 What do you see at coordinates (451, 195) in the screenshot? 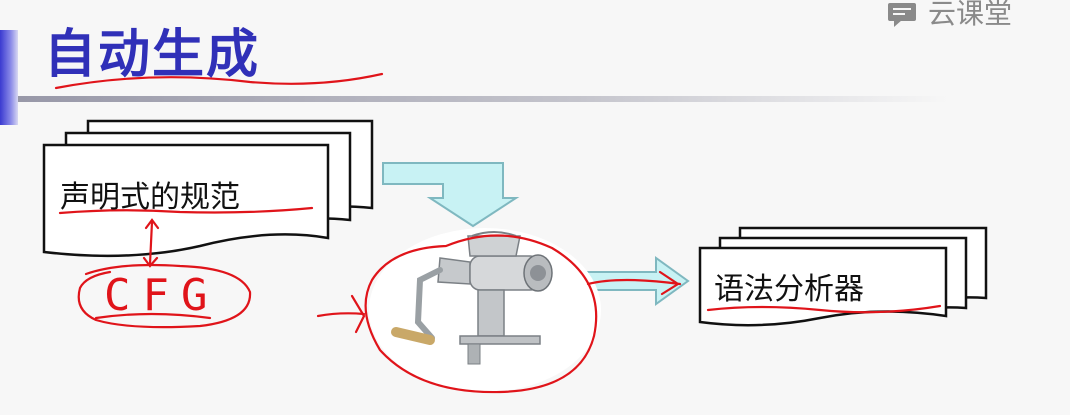
I see `down-bent-arrow` at bounding box center [451, 195].